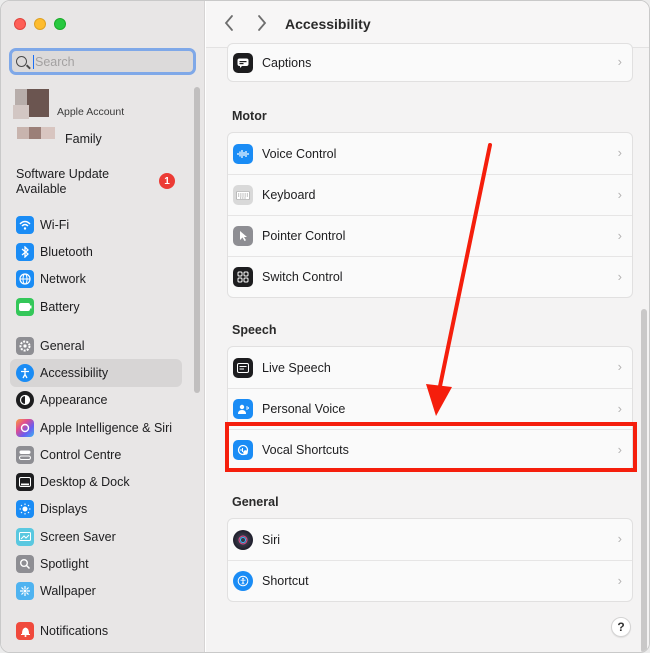 The width and height of the screenshot is (650, 653). What do you see at coordinates (96, 345) in the screenshot?
I see `sidebar-item-general: General` at bounding box center [96, 345].